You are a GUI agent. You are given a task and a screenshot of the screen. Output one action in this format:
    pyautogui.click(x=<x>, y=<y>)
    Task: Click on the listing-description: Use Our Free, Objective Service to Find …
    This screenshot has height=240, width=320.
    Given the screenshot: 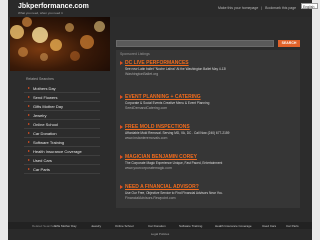 What is the action you would take?
    pyautogui.click(x=174, y=193)
    